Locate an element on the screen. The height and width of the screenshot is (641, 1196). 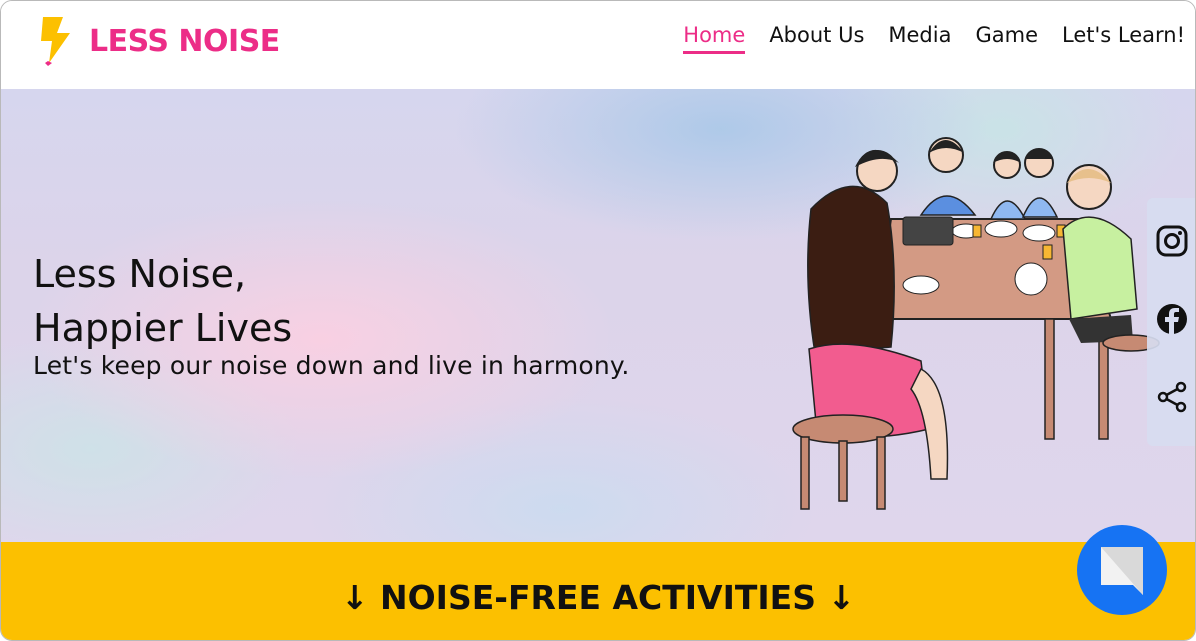
hero-title-line-1: Less Noise, is located at coordinates (140, 274).